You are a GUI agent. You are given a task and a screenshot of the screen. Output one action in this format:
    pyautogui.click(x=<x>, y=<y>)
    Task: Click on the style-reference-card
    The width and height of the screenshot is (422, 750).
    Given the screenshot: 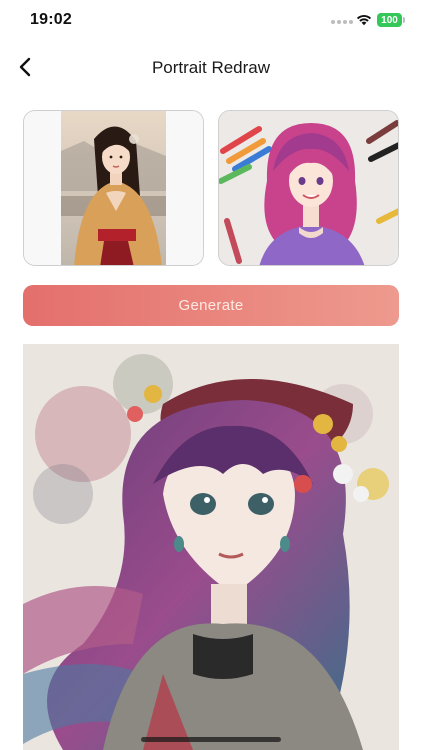 What is the action you would take?
    pyautogui.click(x=308, y=188)
    